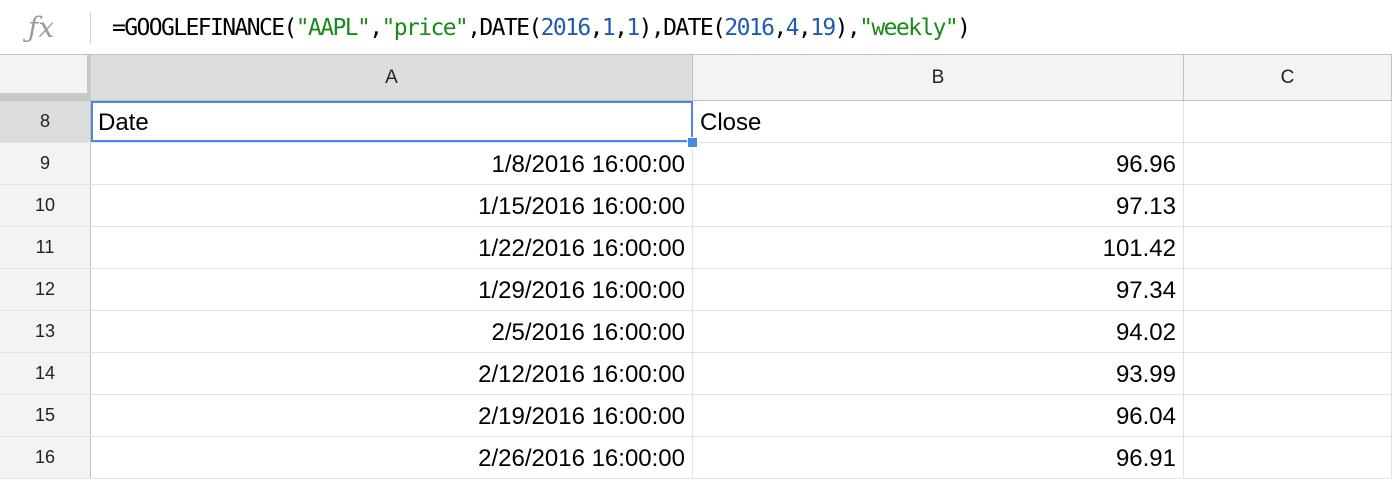 This screenshot has height=486, width=1392. I want to click on formula-token: "AAPL", so click(333, 28).